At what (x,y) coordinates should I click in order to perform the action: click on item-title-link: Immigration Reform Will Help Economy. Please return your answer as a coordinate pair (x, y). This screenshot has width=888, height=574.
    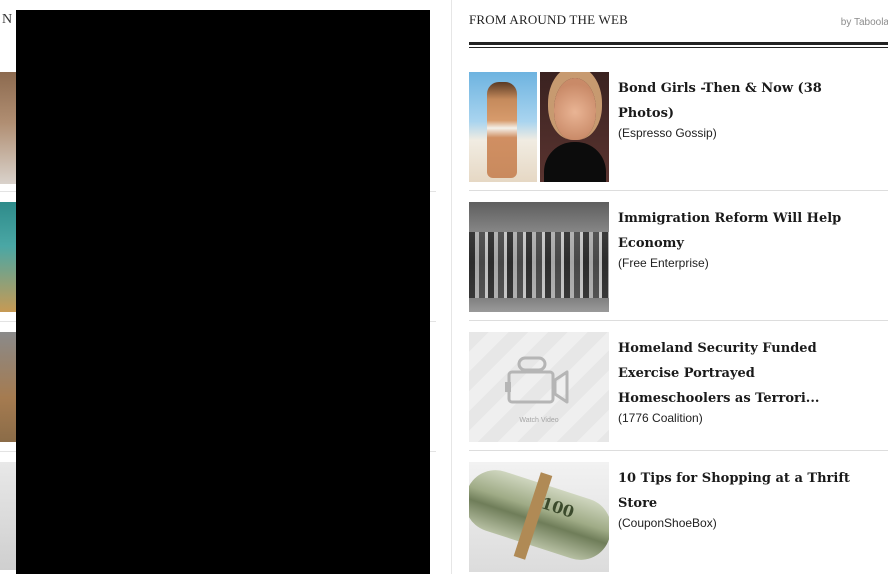
    Looking at the image, I should click on (738, 231).